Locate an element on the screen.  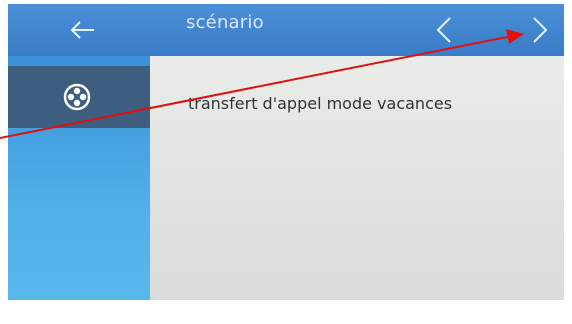
sidebar-item-scenario is located at coordinates (79, 97).